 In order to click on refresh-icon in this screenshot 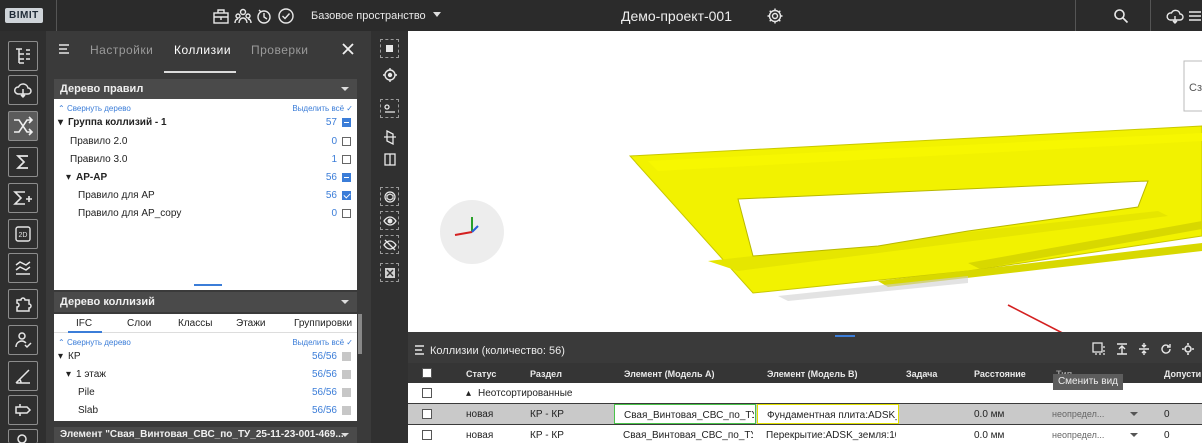, I will do `click(1166, 349)`.